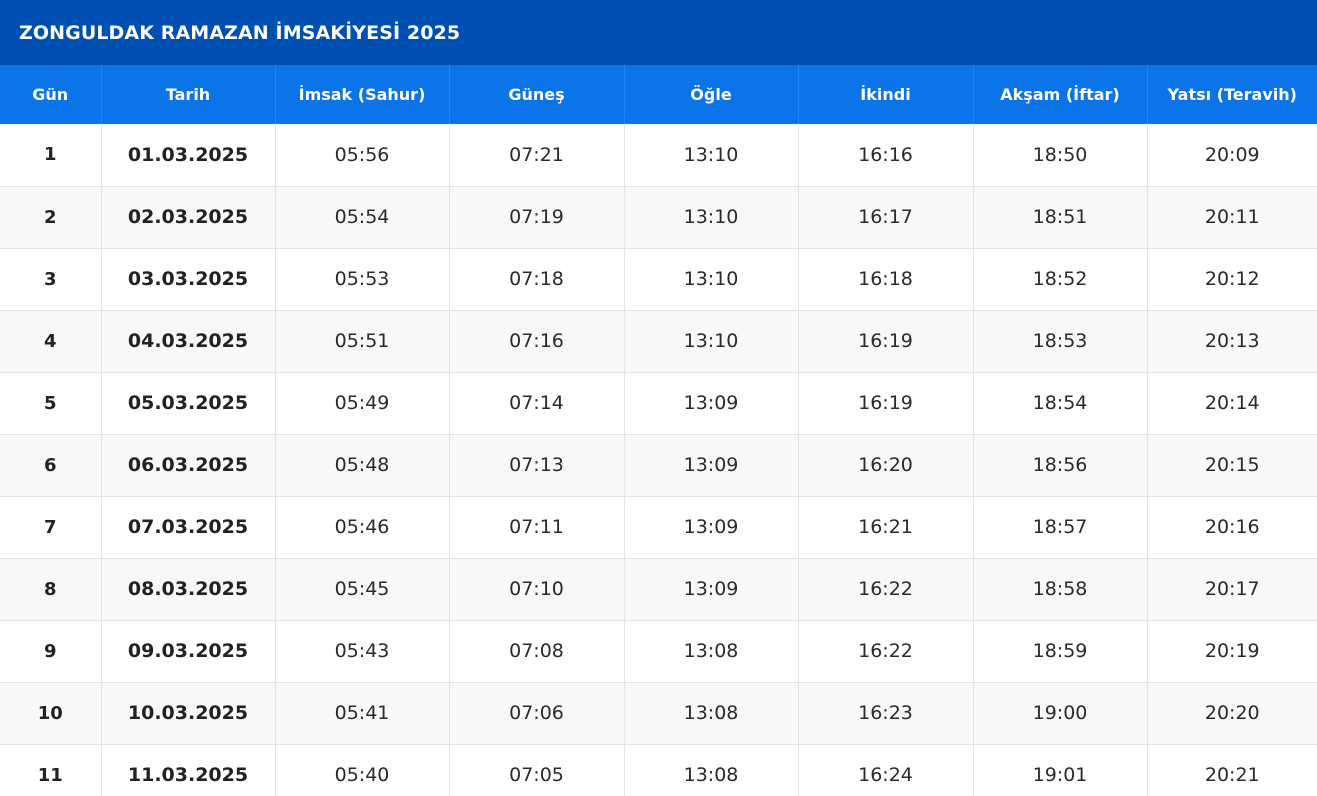 The height and width of the screenshot is (796, 1317). What do you see at coordinates (1060, 651) in the screenshot?
I see `aksam-cell: 18:59` at bounding box center [1060, 651].